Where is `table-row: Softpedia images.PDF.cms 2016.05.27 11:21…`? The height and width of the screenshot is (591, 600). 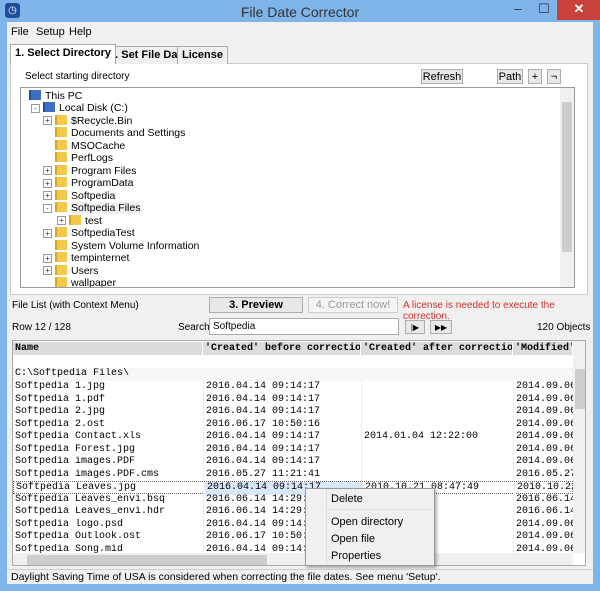 table-row: Softpedia images.PDF.cms 2016.05.27 11:21… is located at coordinates (293, 474).